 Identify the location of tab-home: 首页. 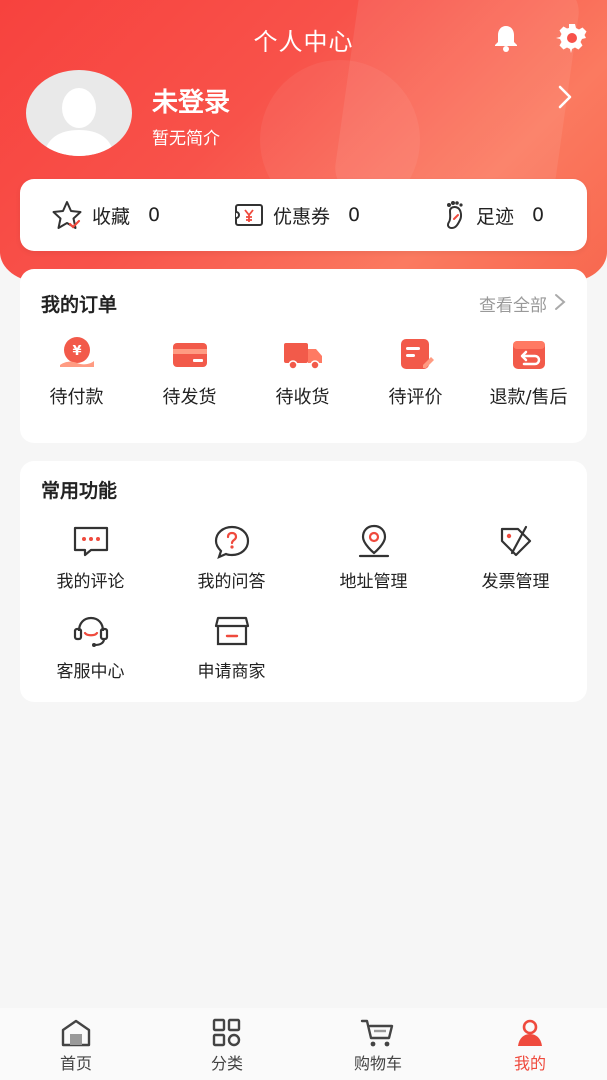
(76, 1046).